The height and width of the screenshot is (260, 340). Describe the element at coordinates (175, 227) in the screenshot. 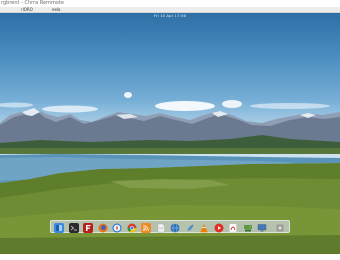

I see `globe-icon` at that location.